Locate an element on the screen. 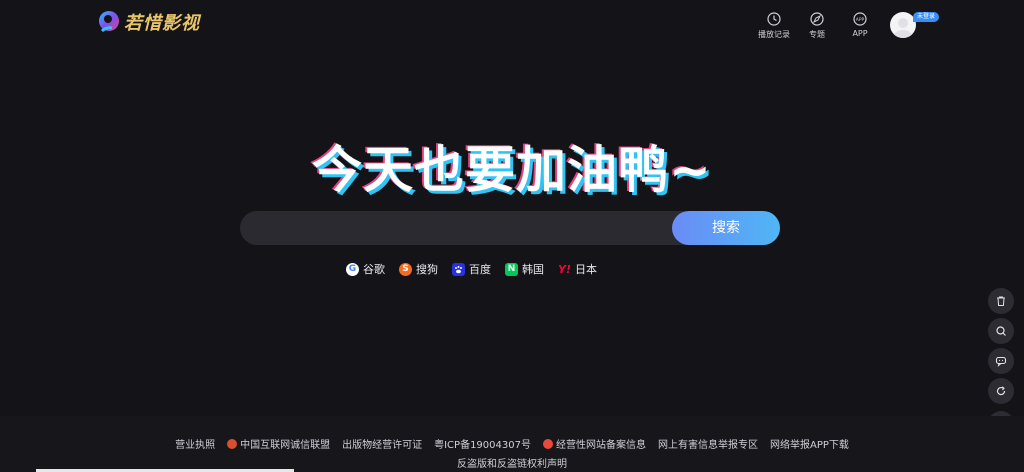 Image resolution: width=1024 pixels, height=472 pixels. engine-japan: Y! 日本 is located at coordinates (577, 269).